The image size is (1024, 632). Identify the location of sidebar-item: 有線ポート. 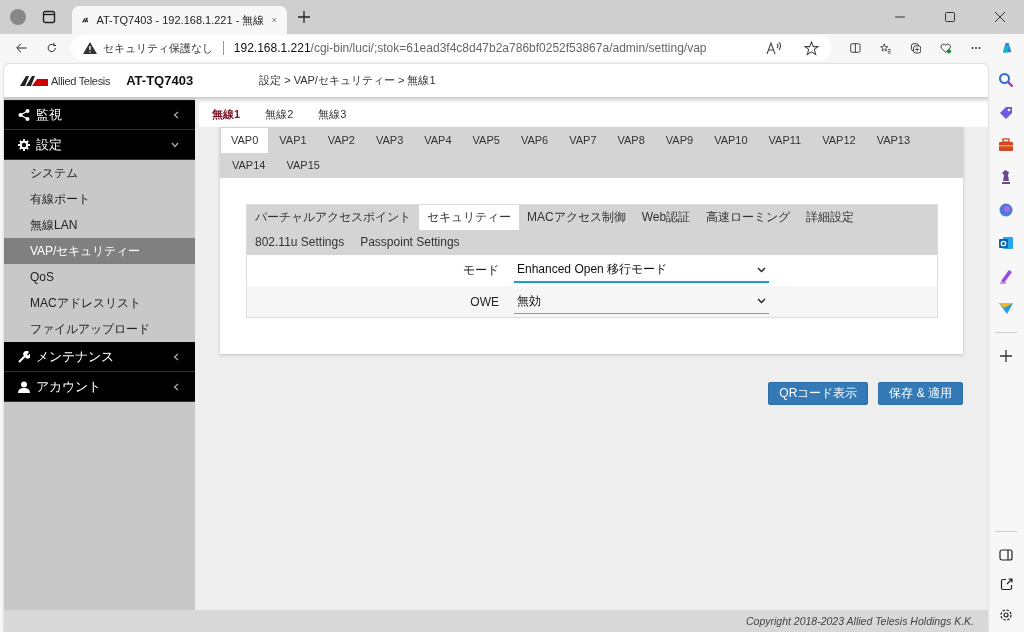
(99, 199).